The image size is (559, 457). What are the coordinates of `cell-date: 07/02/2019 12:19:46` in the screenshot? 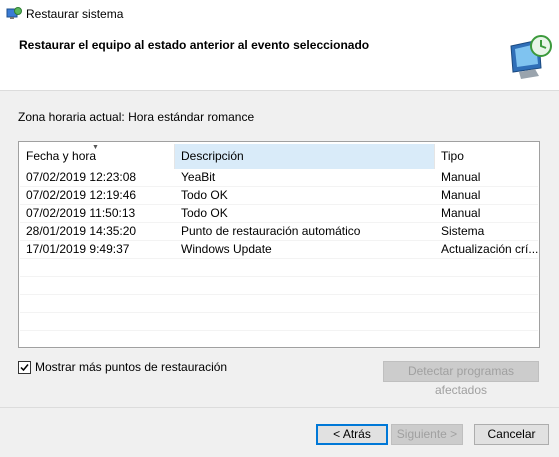 It's located at (81, 195).